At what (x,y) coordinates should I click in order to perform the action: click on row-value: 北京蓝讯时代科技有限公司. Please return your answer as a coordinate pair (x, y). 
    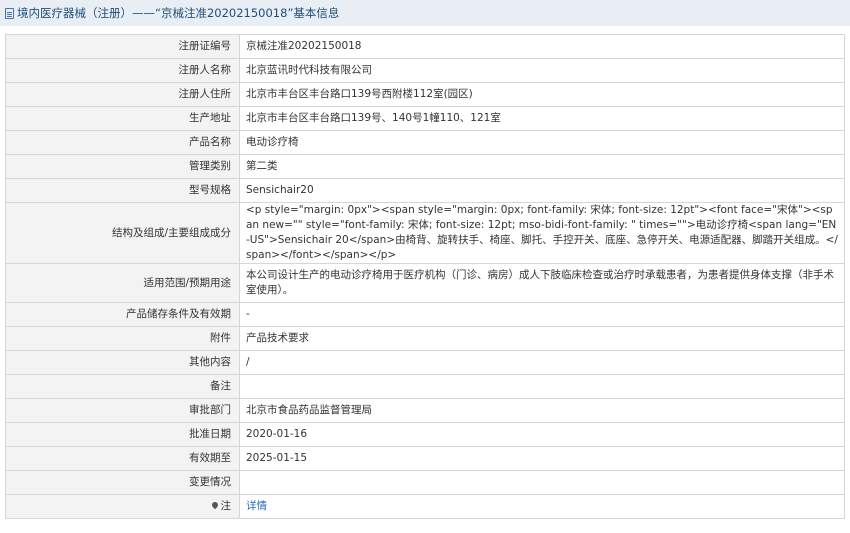
    Looking at the image, I should click on (542, 70).